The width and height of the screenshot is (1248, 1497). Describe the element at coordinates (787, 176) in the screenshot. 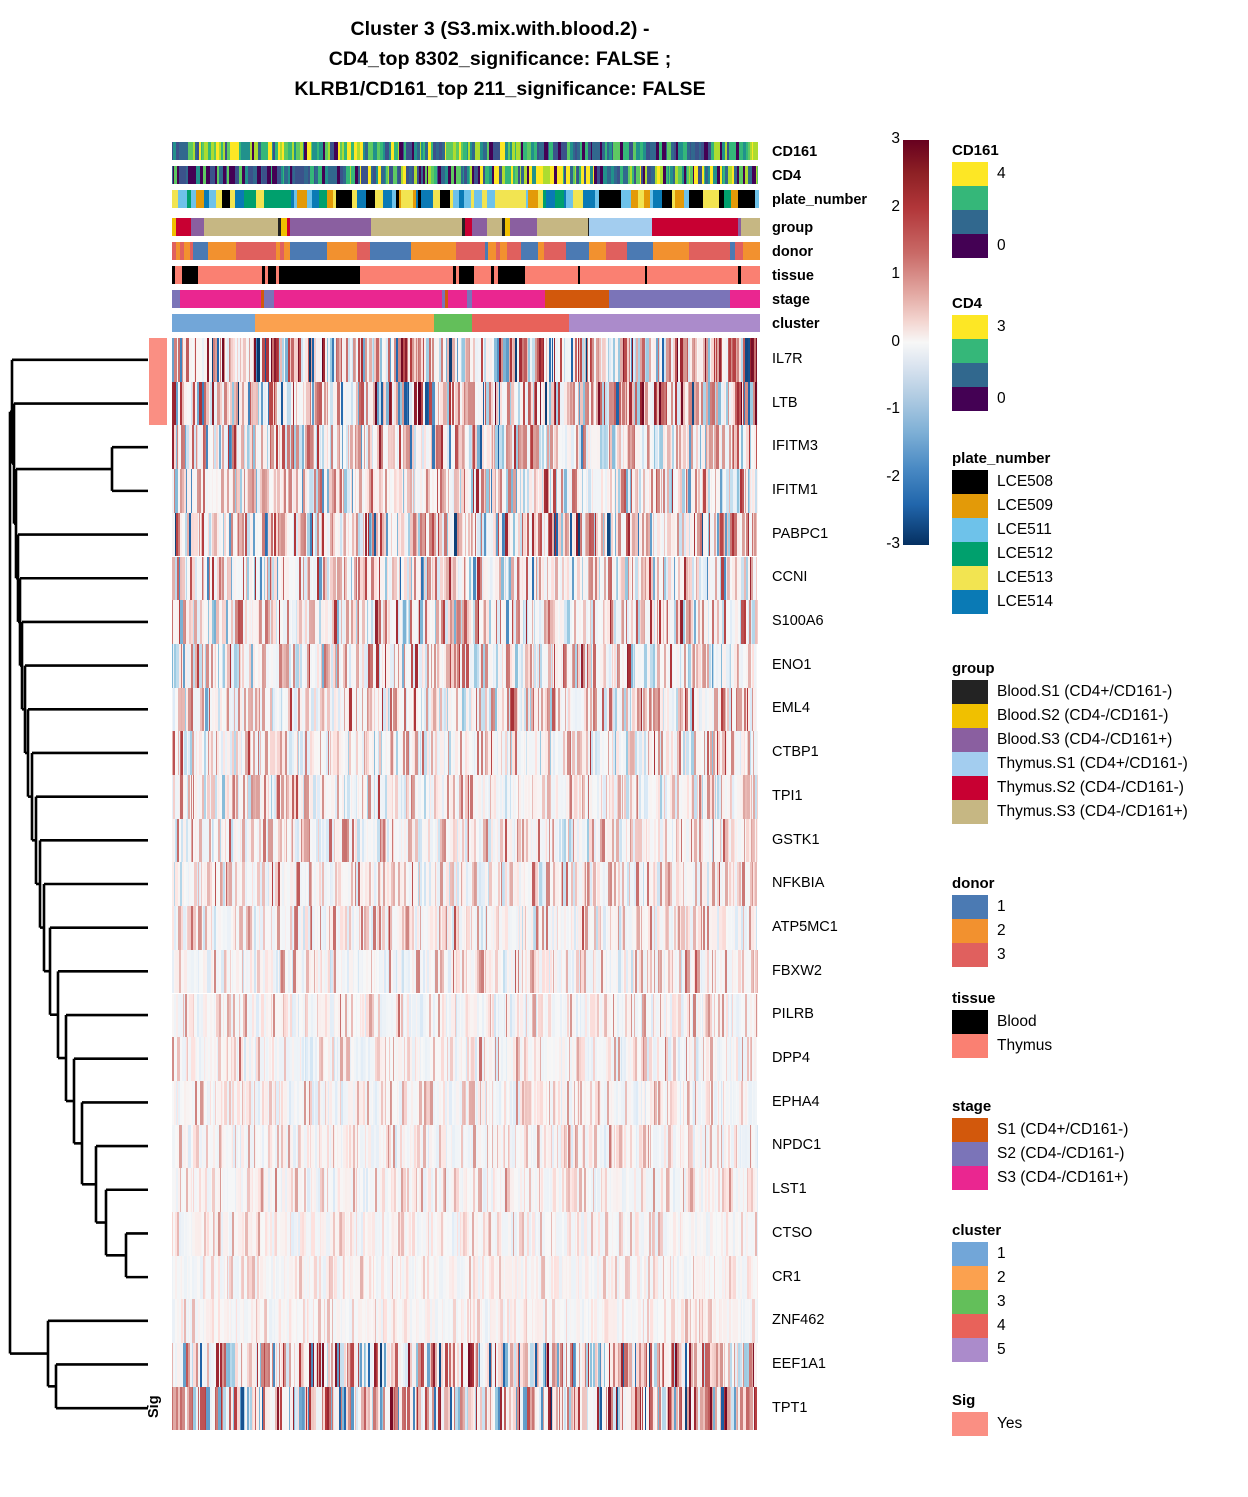

I see `annotation-label-CD4: CD4` at that location.